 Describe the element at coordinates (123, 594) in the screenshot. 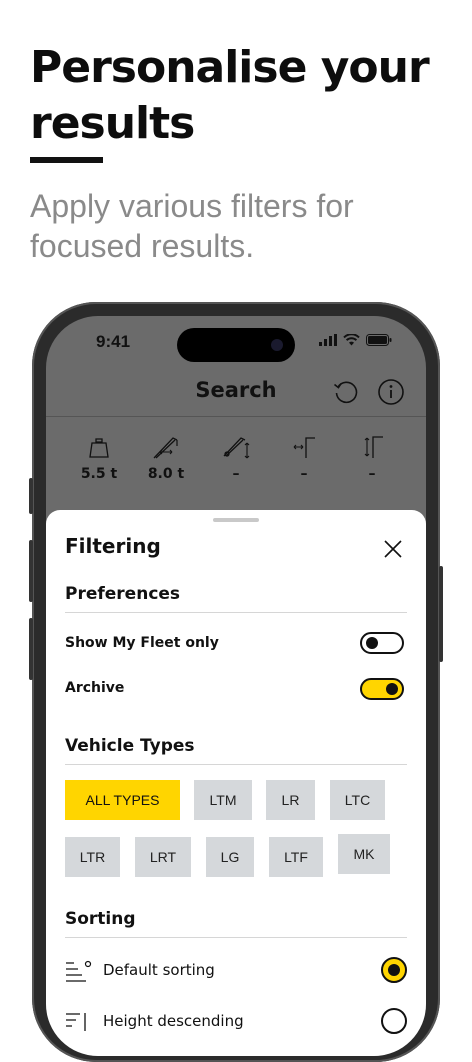

I see `section-preferences: Preferences` at that location.